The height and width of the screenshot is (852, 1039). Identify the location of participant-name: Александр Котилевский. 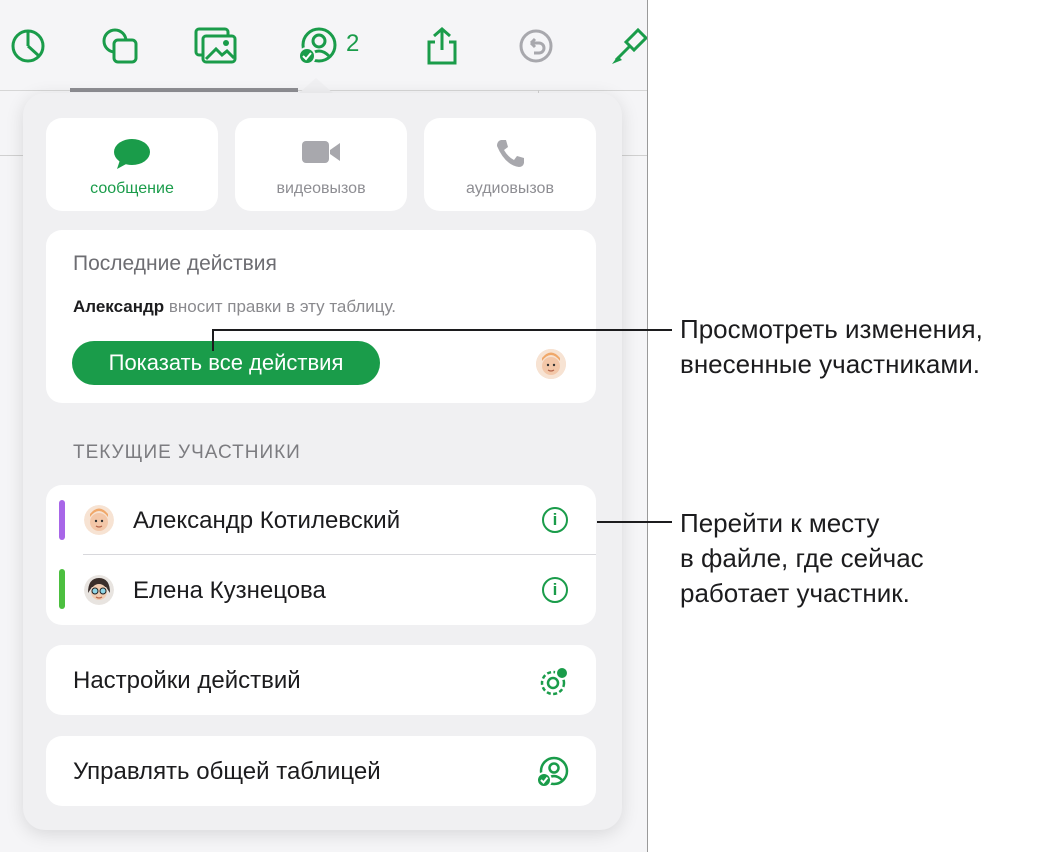
(266, 521).